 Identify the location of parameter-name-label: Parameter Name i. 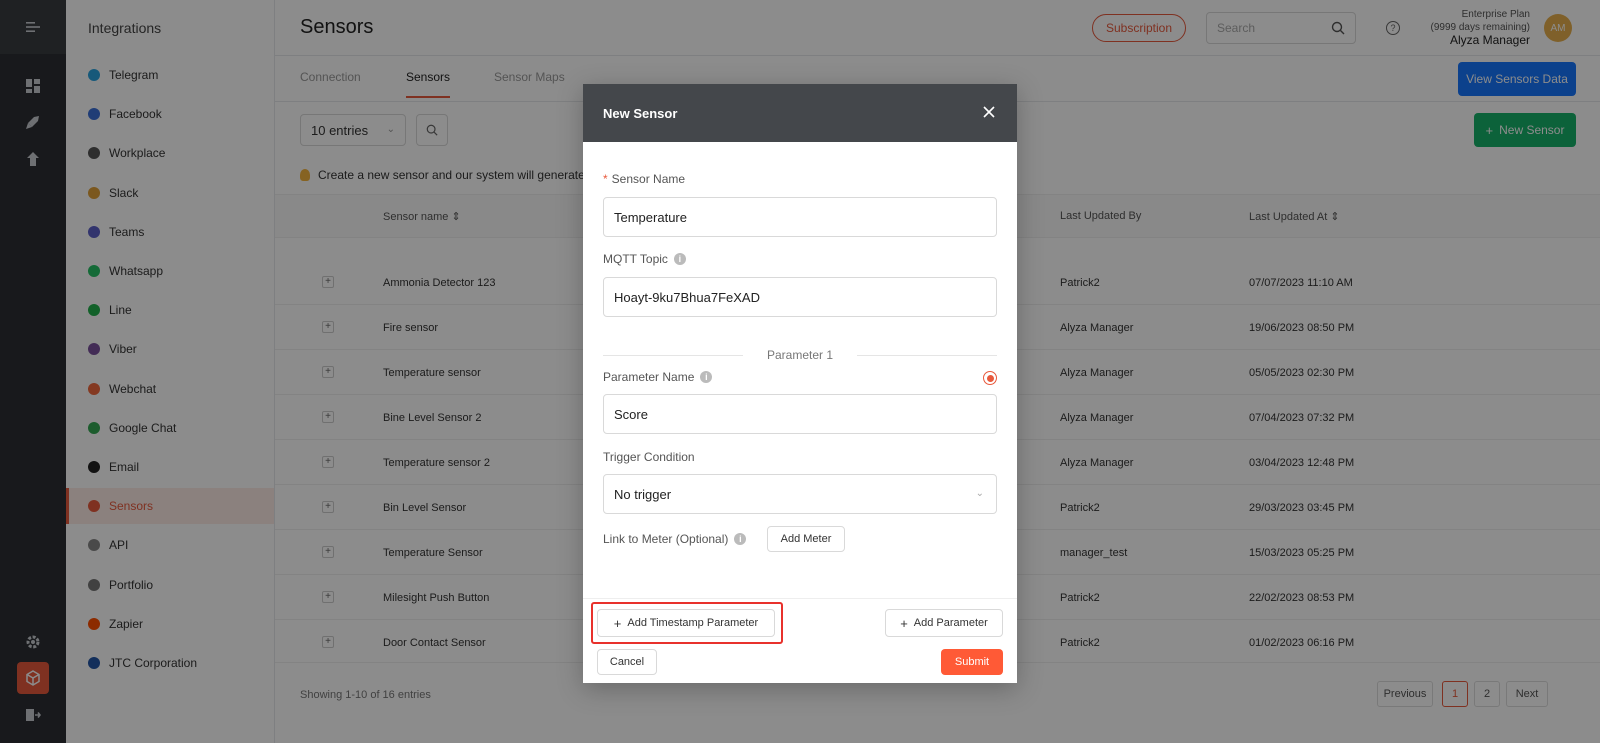
(658, 377).